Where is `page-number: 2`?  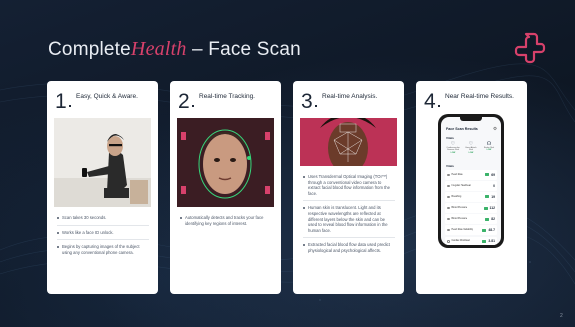
page-number: 2 is located at coordinates (561, 316).